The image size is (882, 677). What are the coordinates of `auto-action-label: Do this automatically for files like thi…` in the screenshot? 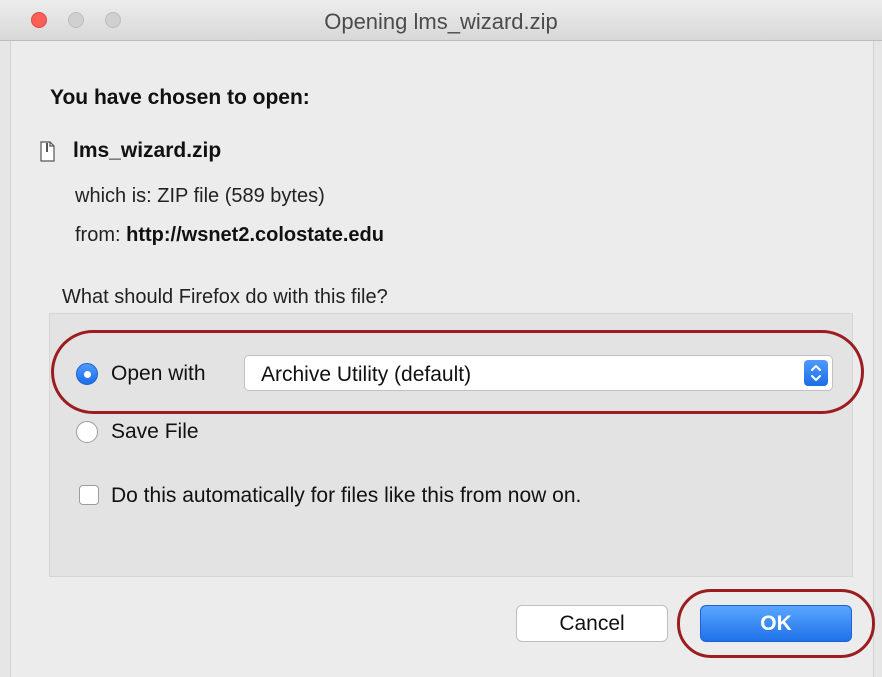 It's located at (346, 496).